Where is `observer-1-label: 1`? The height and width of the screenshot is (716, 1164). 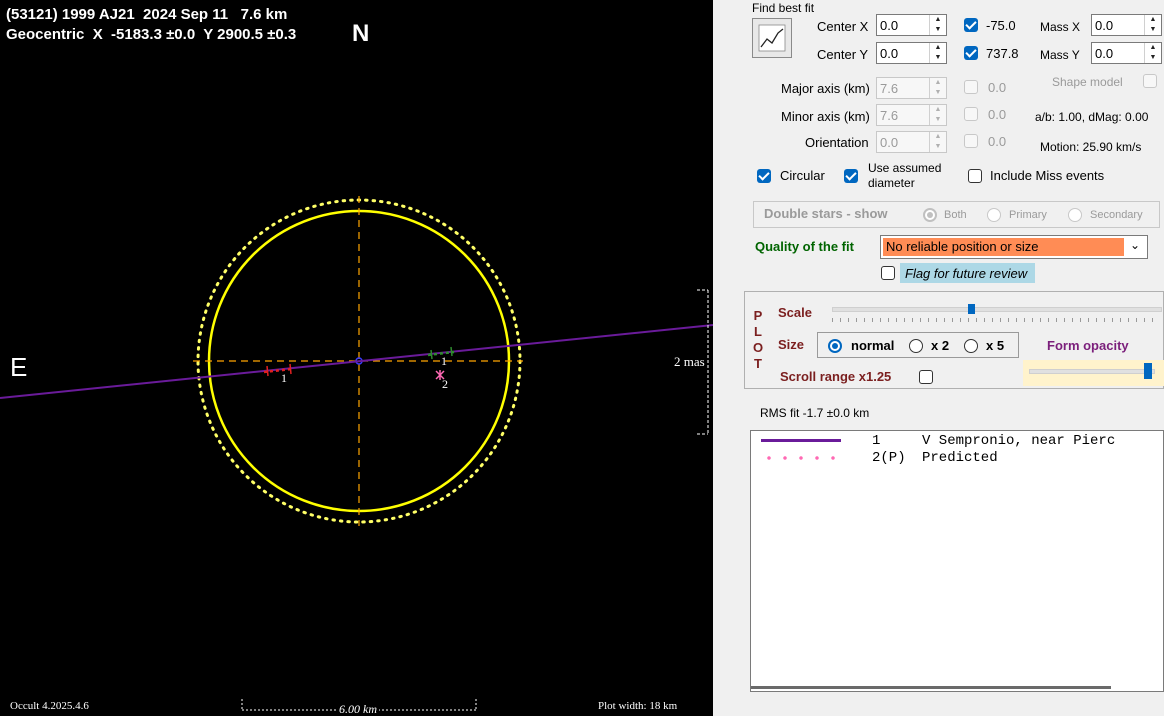 observer-1-label: 1 is located at coordinates (284, 378).